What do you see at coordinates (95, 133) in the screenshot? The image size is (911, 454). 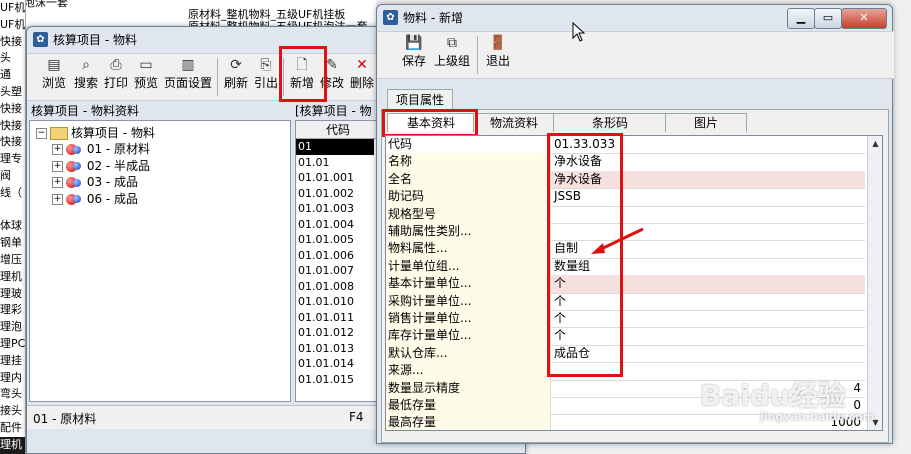 I see `tree-root: − 核算项目 - 物料` at bounding box center [95, 133].